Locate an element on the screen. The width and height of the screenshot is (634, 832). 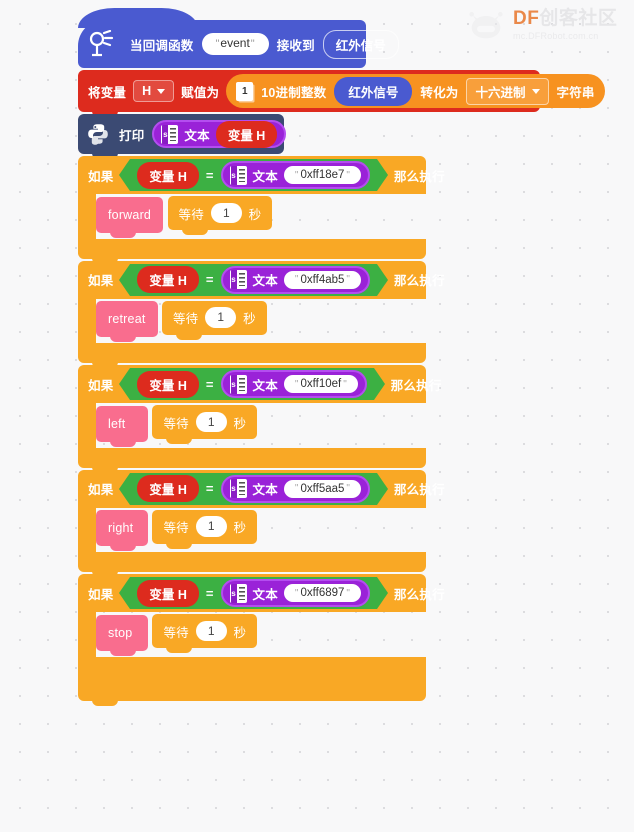
if-header: 如果 变量 H = 文本 "0xff5aa5" 那么执行 is located at coordinates (261, 488).